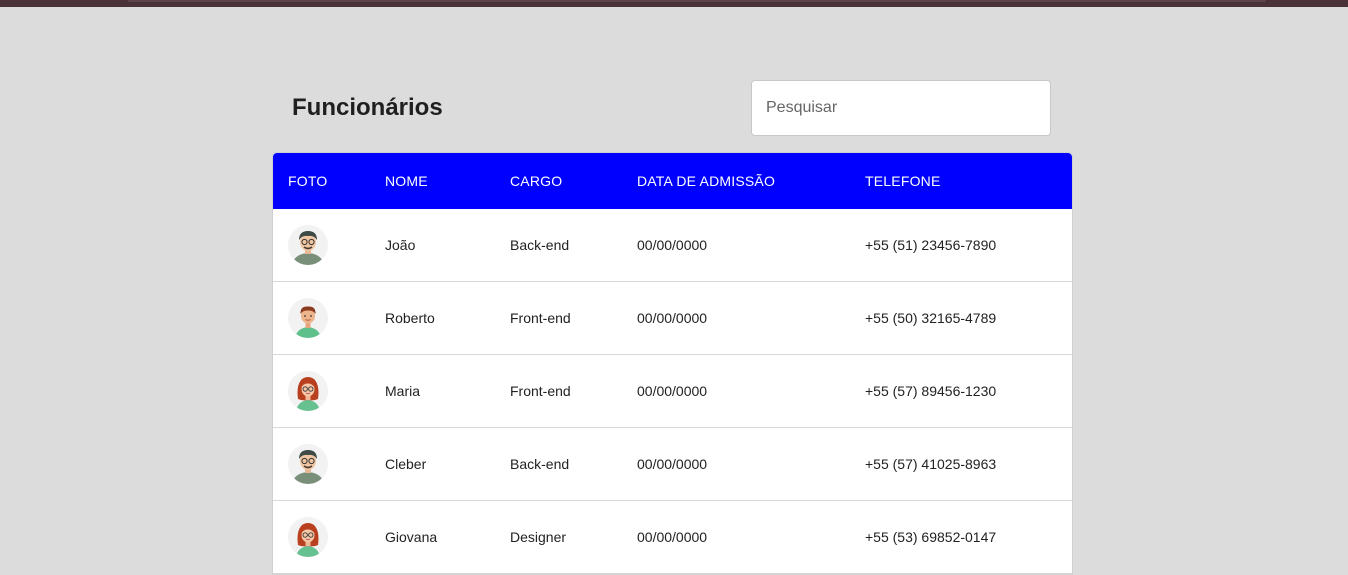 The height and width of the screenshot is (575, 1348). Describe the element at coordinates (901, 108) in the screenshot. I see `search-input` at that location.